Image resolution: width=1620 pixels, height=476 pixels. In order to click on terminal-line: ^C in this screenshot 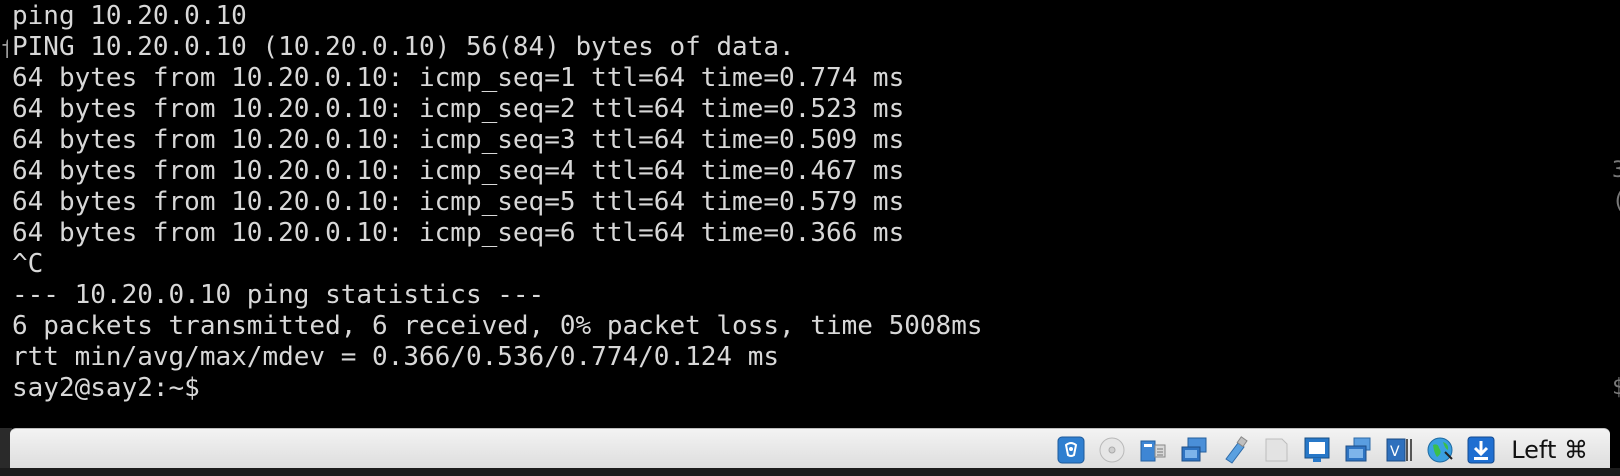, I will do `click(28, 264)`.